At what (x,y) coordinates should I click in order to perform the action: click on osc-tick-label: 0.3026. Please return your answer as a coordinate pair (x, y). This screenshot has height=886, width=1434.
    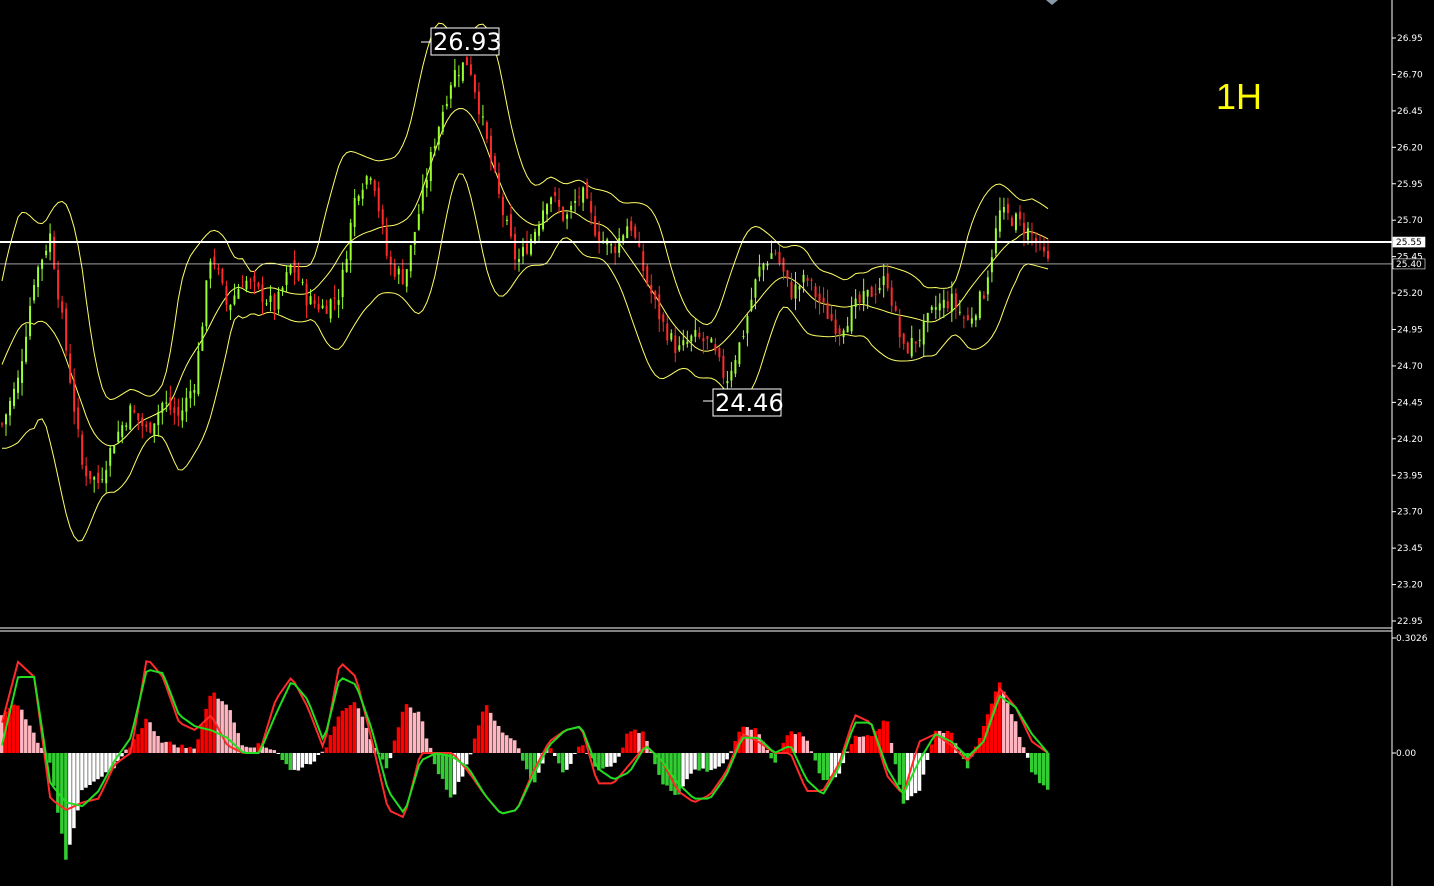
    Looking at the image, I should click on (1412, 639).